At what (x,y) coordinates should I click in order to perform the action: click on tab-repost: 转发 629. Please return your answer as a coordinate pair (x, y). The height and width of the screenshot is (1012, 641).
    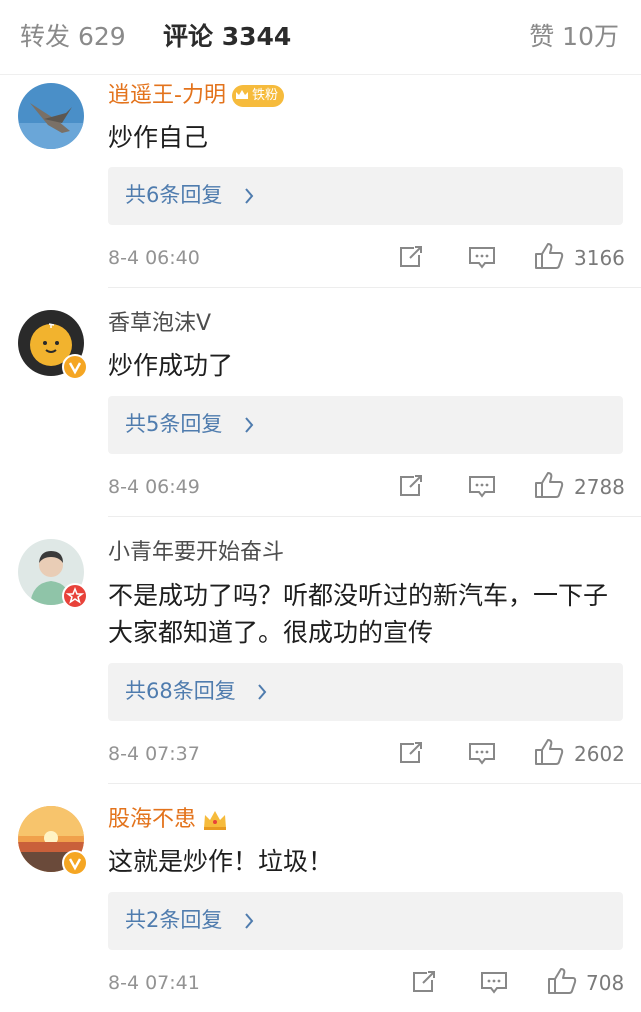
    Looking at the image, I should click on (73, 37).